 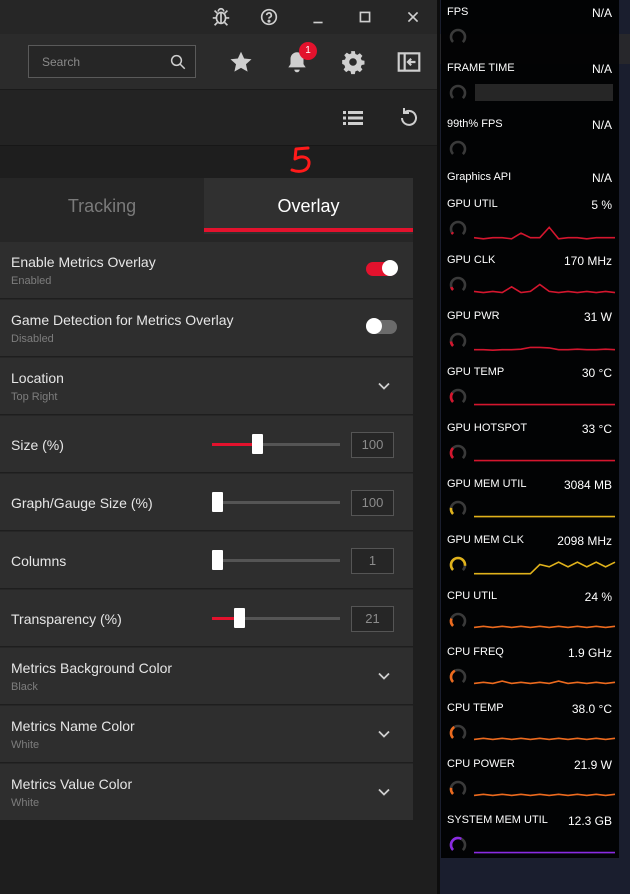 What do you see at coordinates (365, 17) in the screenshot?
I see `maximize-icon` at bounding box center [365, 17].